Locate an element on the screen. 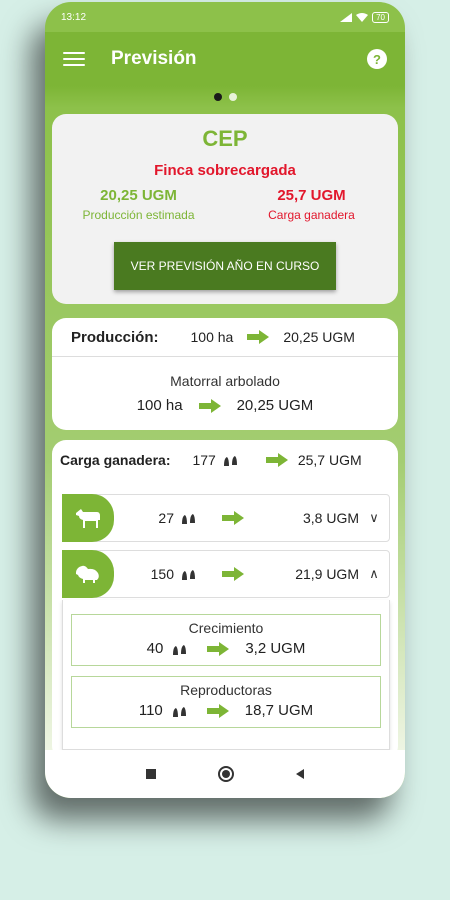 This screenshot has width=450, height=900. group-ugm: 18,7 UGM is located at coordinates (279, 710).